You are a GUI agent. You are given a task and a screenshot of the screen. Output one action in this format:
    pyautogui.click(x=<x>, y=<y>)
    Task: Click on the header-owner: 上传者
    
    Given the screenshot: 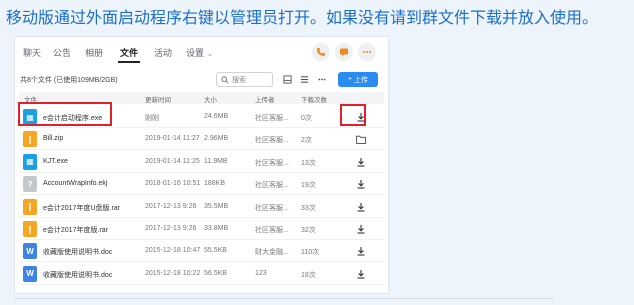 What is the action you would take?
    pyautogui.click(x=265, y=100)
    